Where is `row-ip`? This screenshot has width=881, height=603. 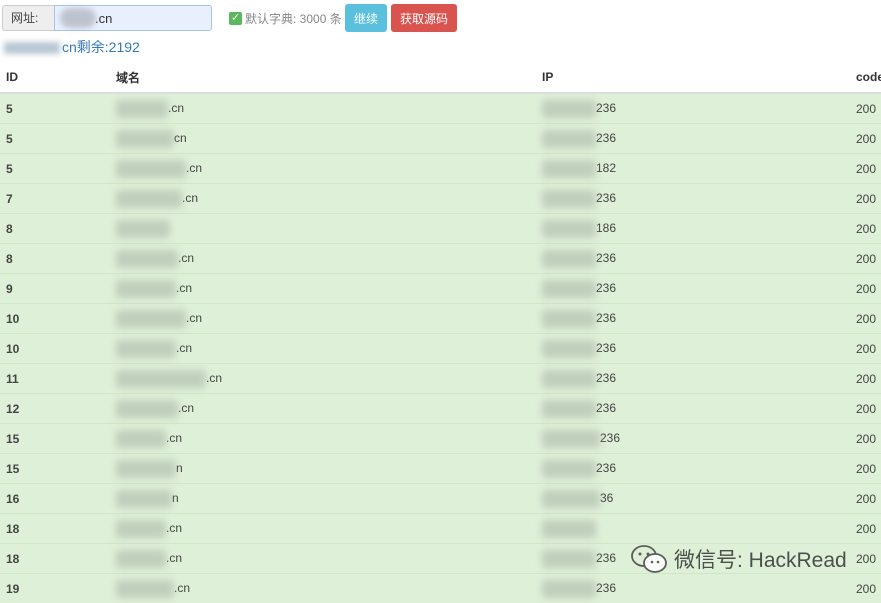 row-ip is located at coordinates (693, 529).